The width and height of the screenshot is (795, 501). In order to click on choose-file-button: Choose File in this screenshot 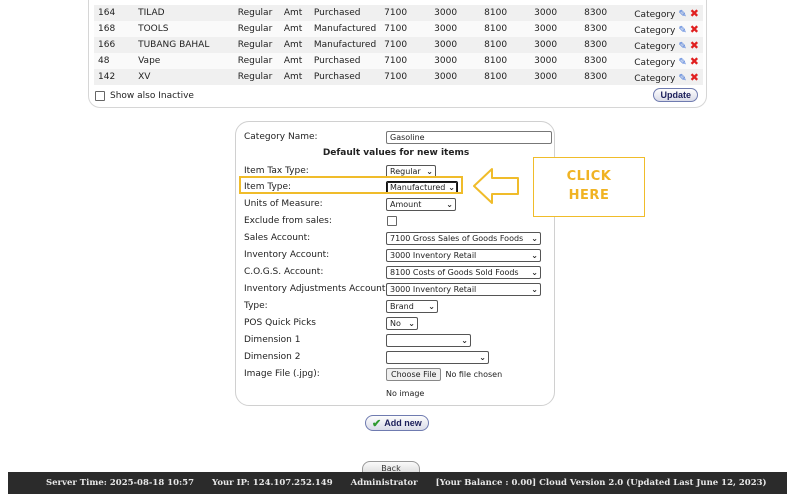, I will do `click(414, 374)`.